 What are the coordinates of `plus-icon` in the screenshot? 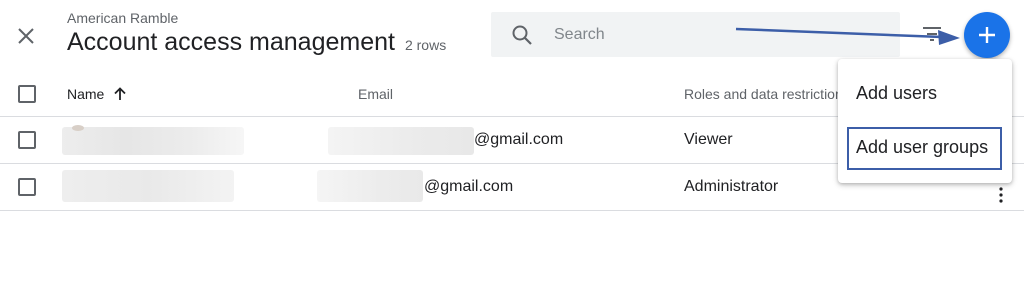 It's located at (987, 35).